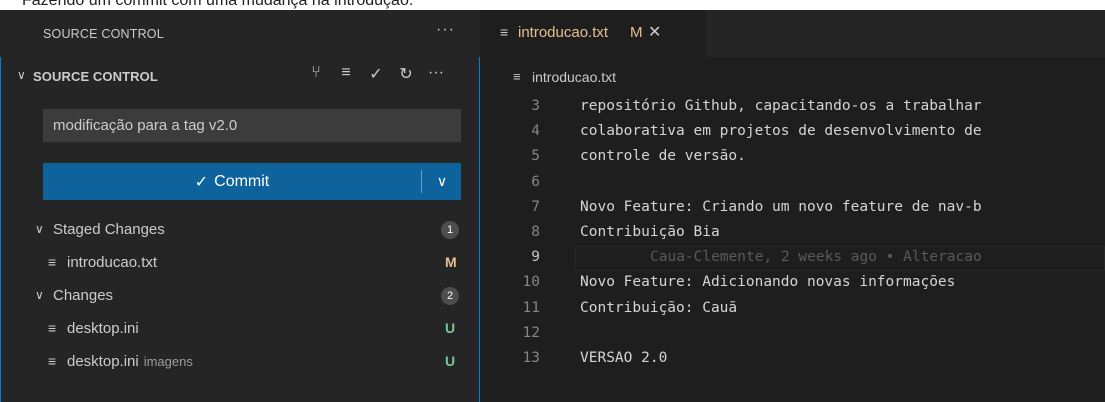  Describe the element at coordinates (535, 106) in the screenshot. I see `line-number: 3` at that location.